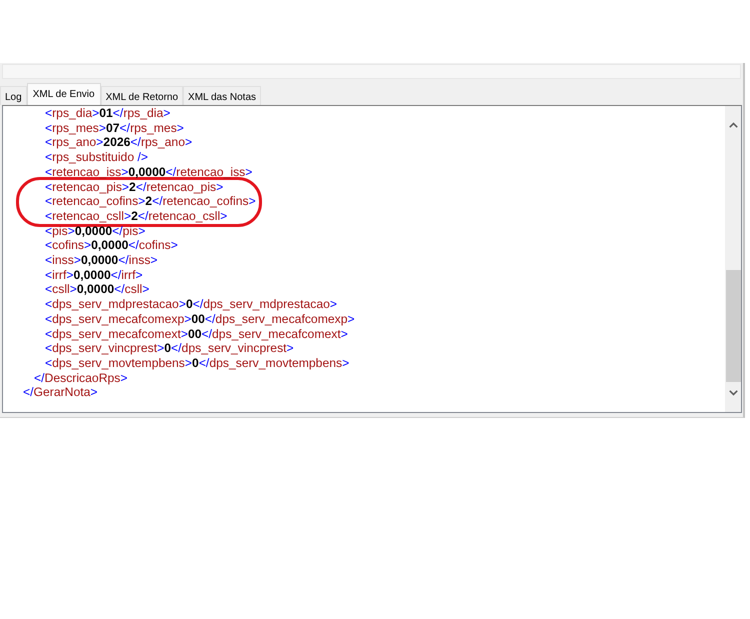 This screenshot has height=619, width=750. I want to click on xml-line: </DescricaoRps>, so click(81, 378).